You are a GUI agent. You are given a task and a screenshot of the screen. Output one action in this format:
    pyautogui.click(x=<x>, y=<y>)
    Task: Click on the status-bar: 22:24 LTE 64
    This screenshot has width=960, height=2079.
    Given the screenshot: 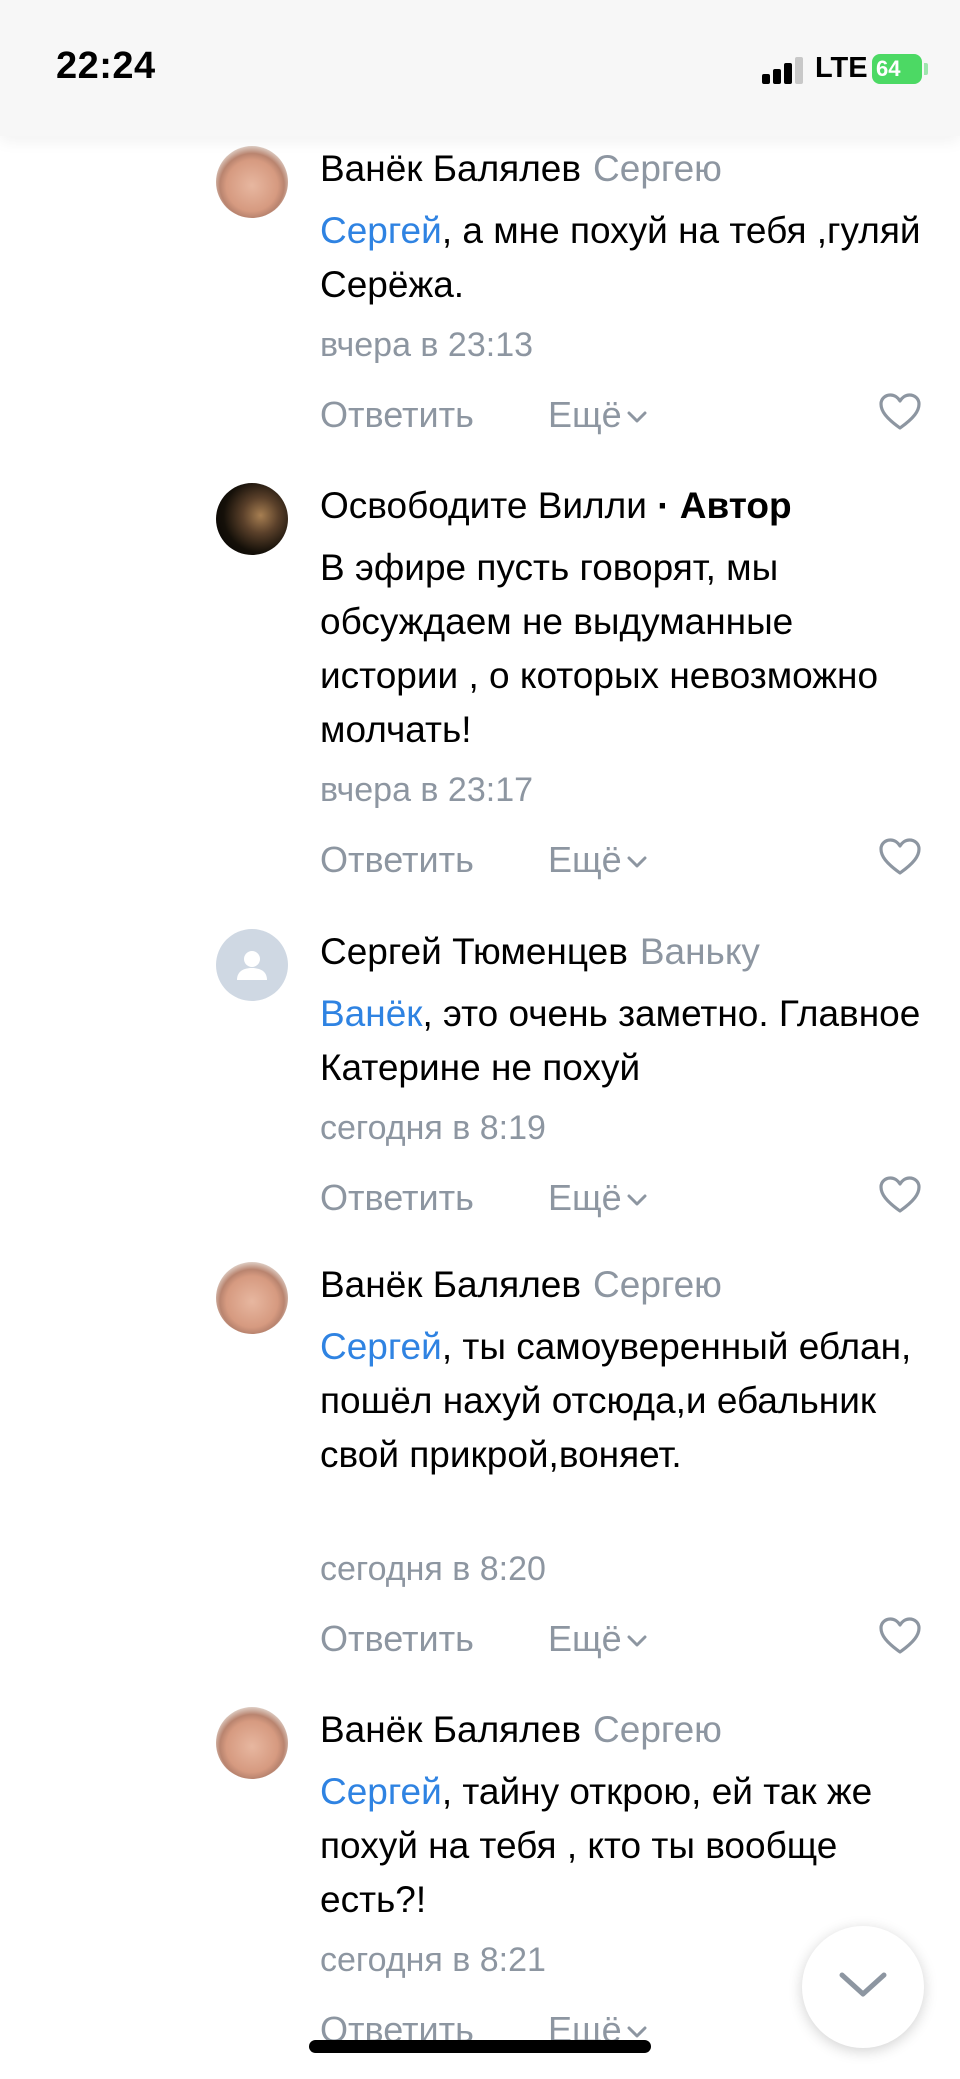 What is the action you would take?
    pyautogui.click(x=480, y=68)
    